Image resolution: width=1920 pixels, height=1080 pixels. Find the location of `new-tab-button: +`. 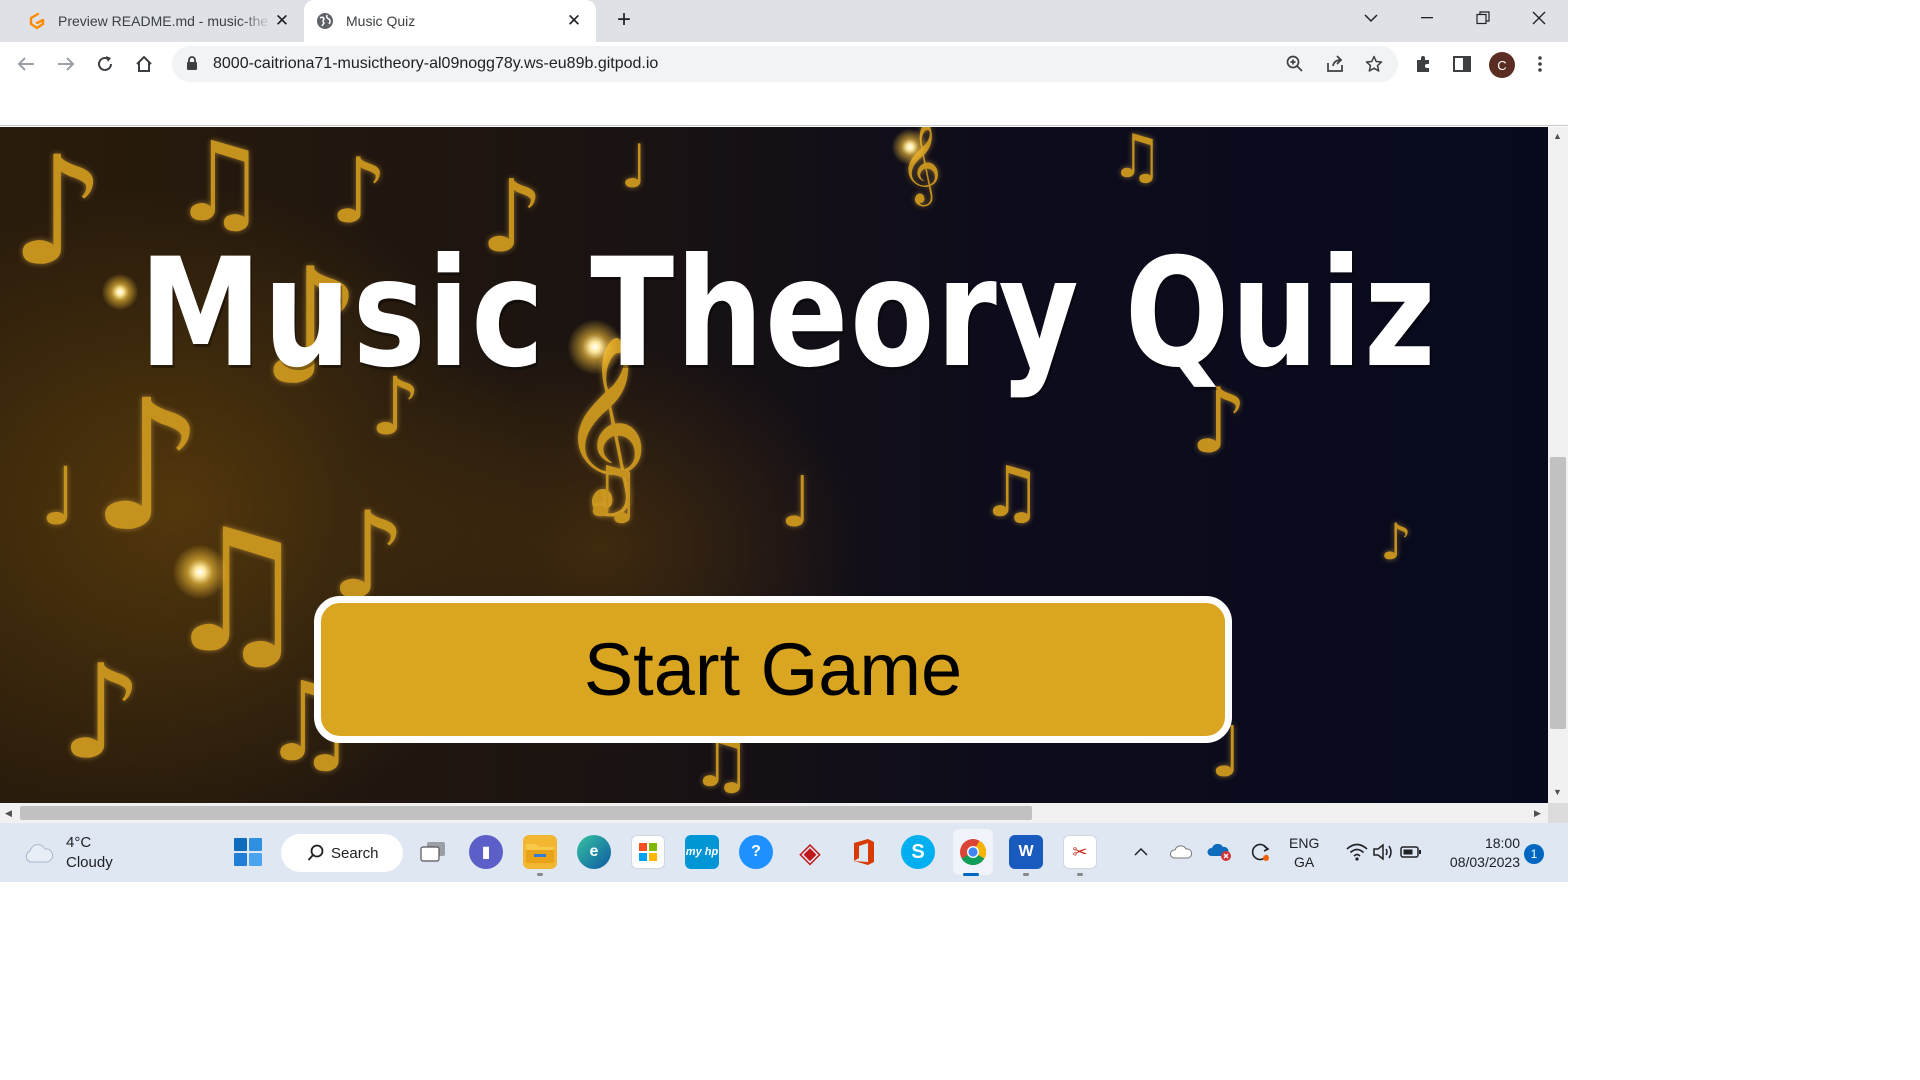

new-tab-button: + is located at coordinates (624, 20).